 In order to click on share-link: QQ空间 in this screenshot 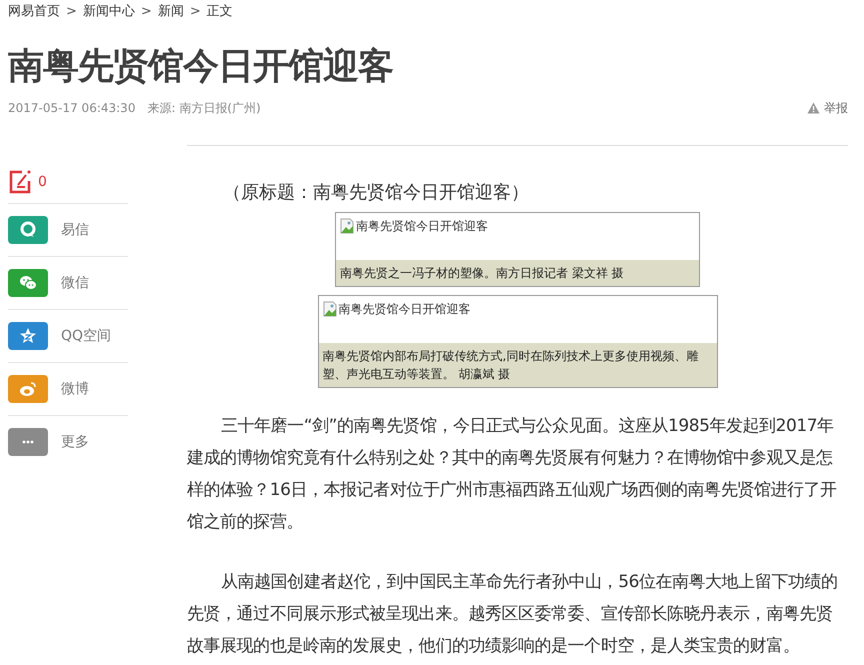, I will do `click(86, 336)`.